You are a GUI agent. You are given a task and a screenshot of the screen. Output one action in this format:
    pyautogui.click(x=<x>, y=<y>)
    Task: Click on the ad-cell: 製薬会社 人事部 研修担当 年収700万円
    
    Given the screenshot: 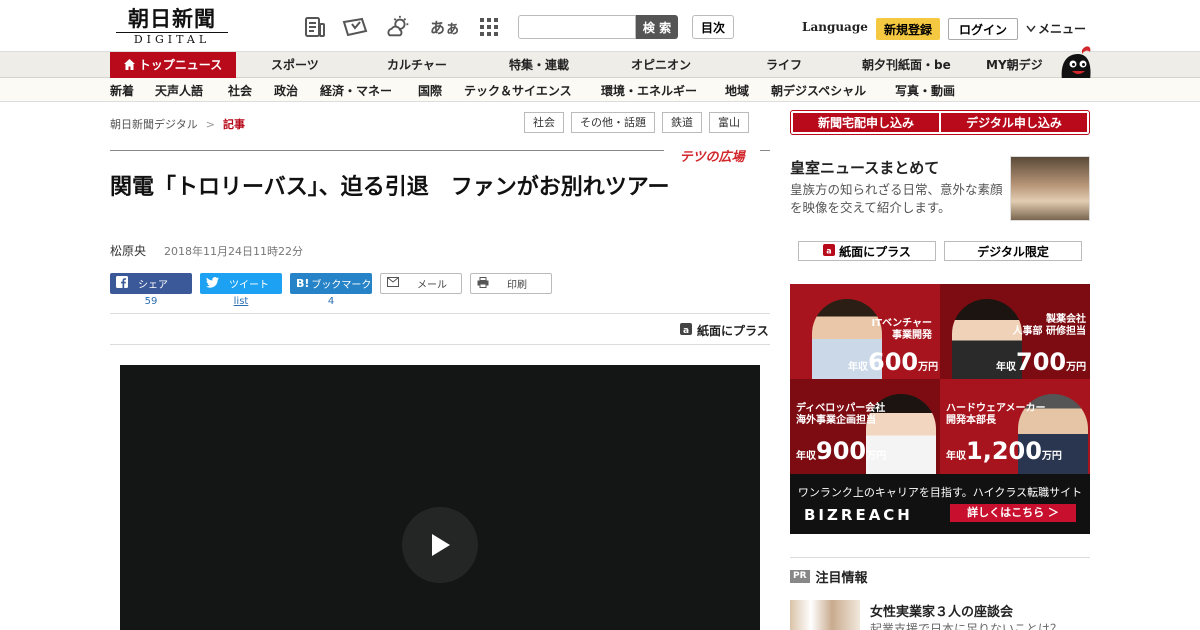 What is the action you would take?
    pyautogui.click(x=1015, y=331)
    